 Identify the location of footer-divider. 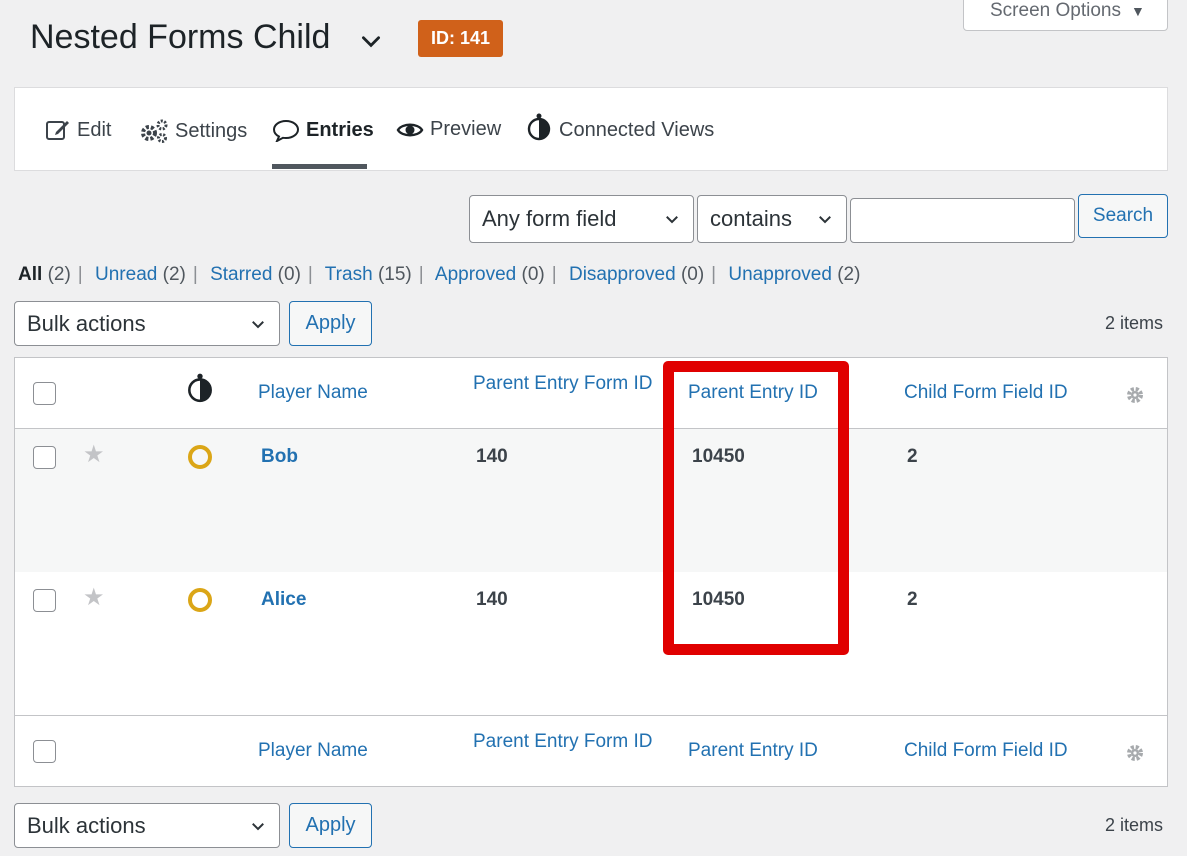
(591, 715).